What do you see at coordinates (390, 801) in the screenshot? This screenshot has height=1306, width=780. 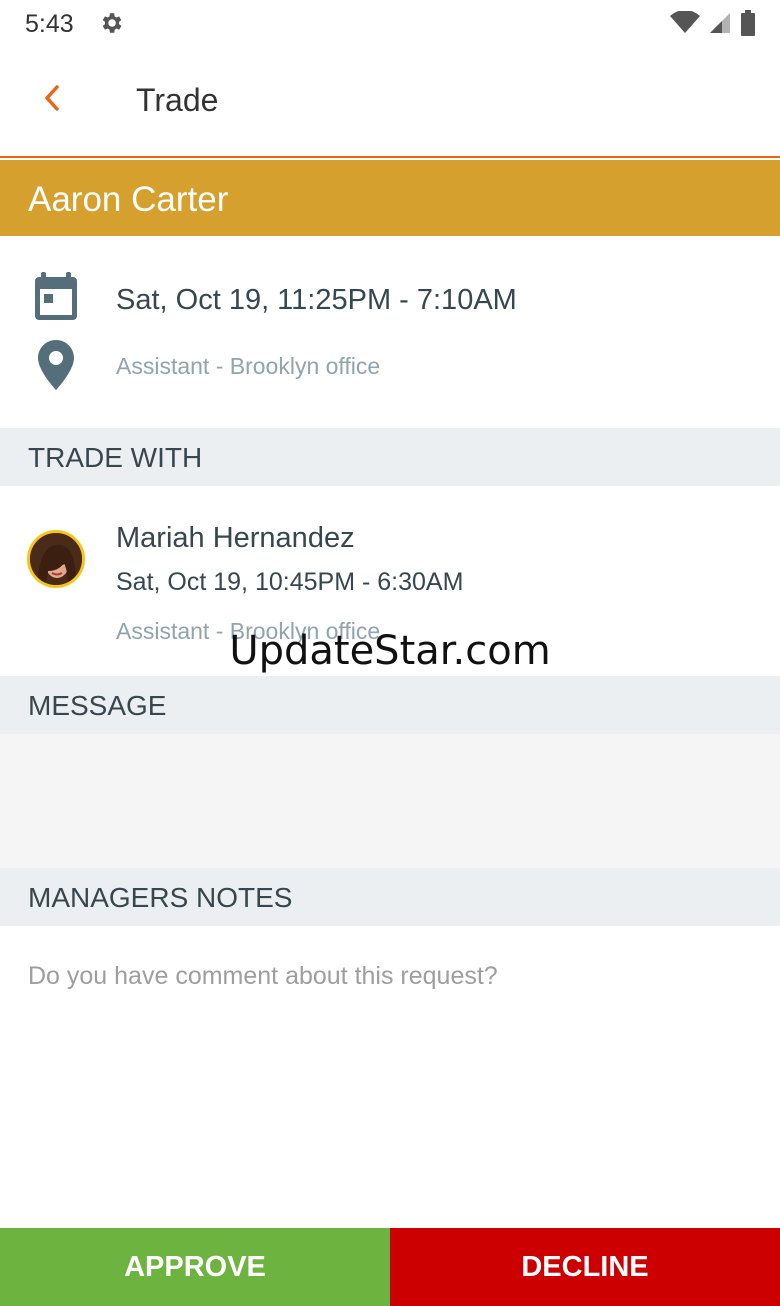 I see `message-body` at bounding box center [390, 801].